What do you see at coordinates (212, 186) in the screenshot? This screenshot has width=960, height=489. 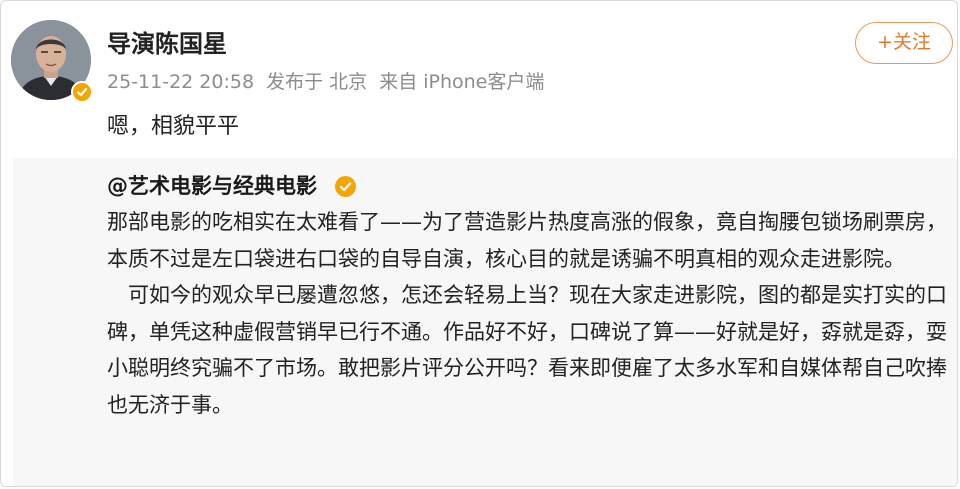 I see `original-author-link: @艺术电影与经典电影` at bounding box center [212, 186].